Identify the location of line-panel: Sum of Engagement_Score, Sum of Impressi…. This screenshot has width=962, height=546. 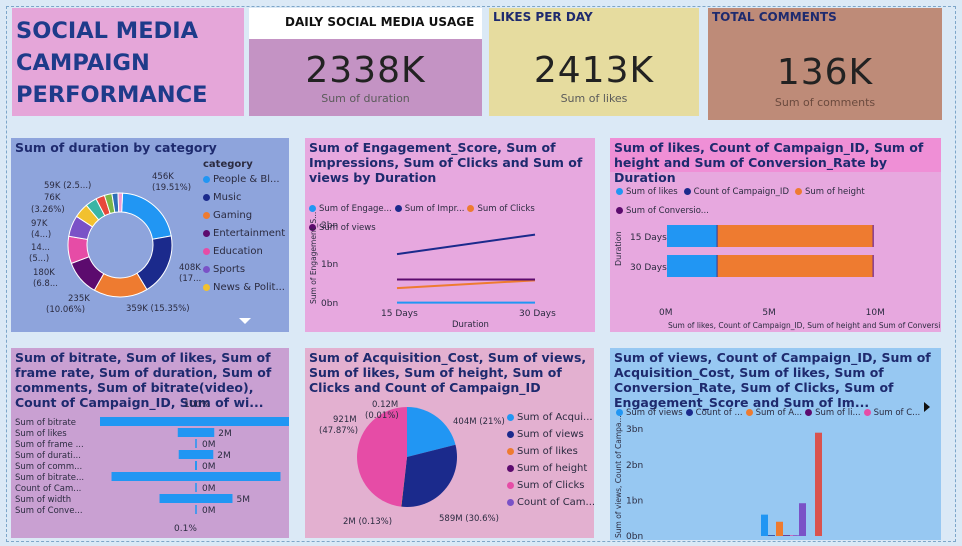
(450, 235).